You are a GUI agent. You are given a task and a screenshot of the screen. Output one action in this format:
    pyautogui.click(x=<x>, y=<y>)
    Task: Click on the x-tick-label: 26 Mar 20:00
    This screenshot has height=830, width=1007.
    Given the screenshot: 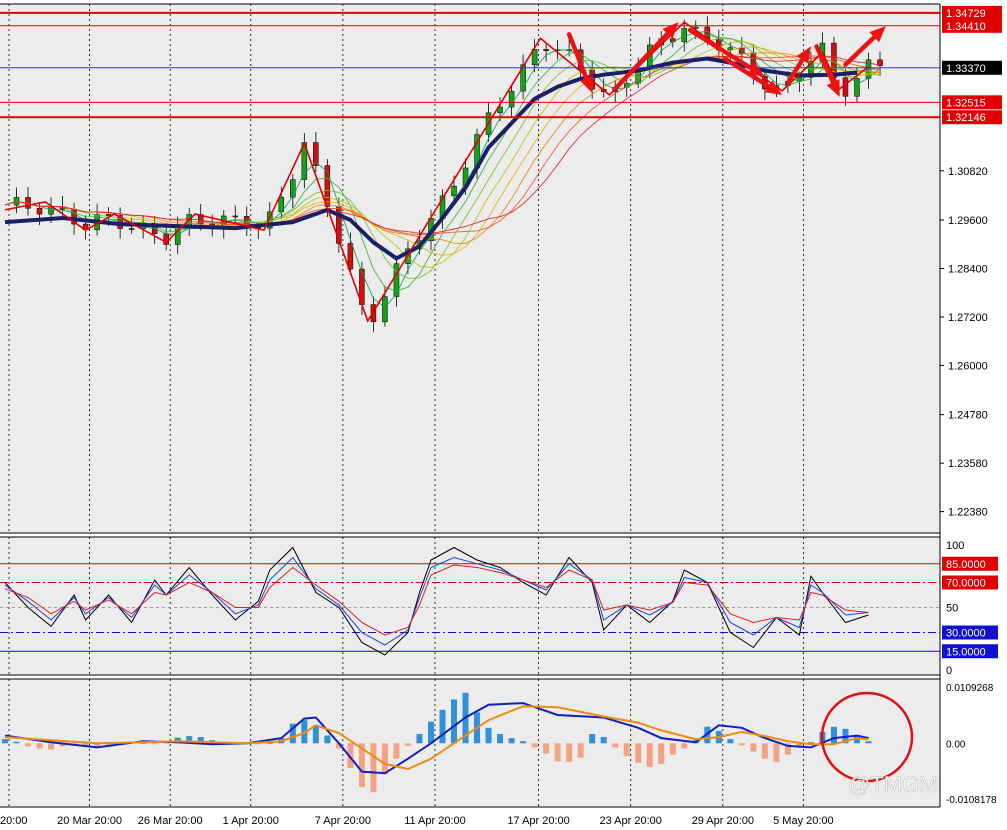 What is the action you would take?
    pyautogui.click(x=170, y=821)
    